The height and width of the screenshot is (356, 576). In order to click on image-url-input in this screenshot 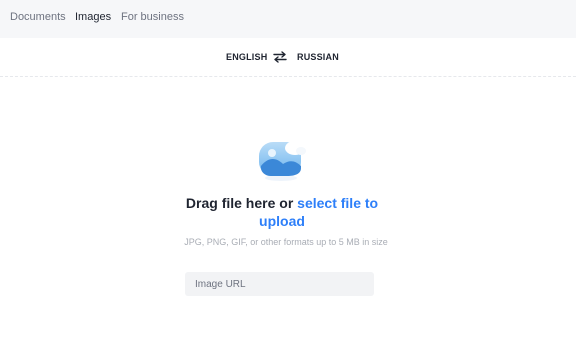, I will do `click(279, 284)`.